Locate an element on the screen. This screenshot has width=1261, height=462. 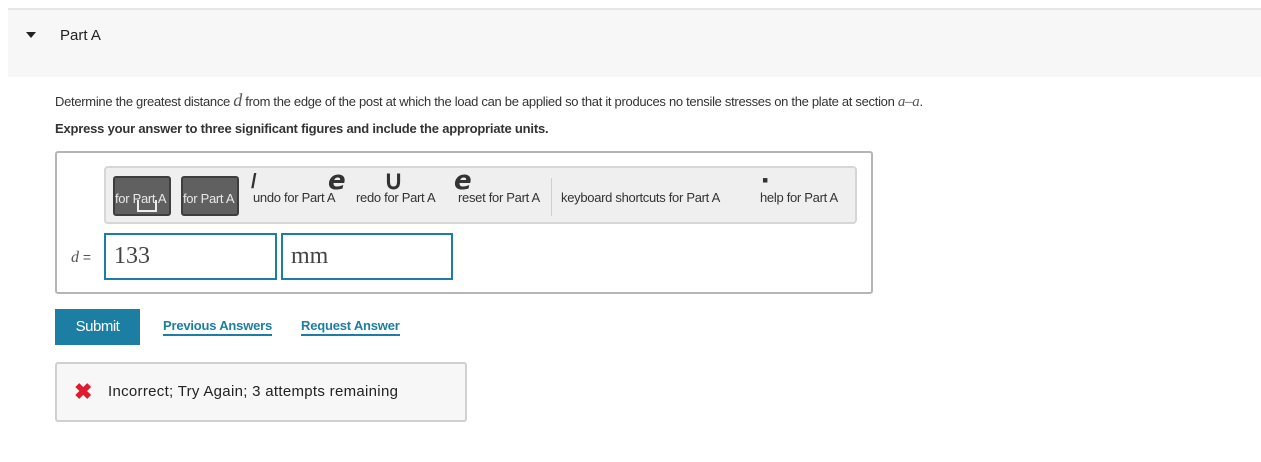
answer-variable: d is located at coordinates (75, 257).